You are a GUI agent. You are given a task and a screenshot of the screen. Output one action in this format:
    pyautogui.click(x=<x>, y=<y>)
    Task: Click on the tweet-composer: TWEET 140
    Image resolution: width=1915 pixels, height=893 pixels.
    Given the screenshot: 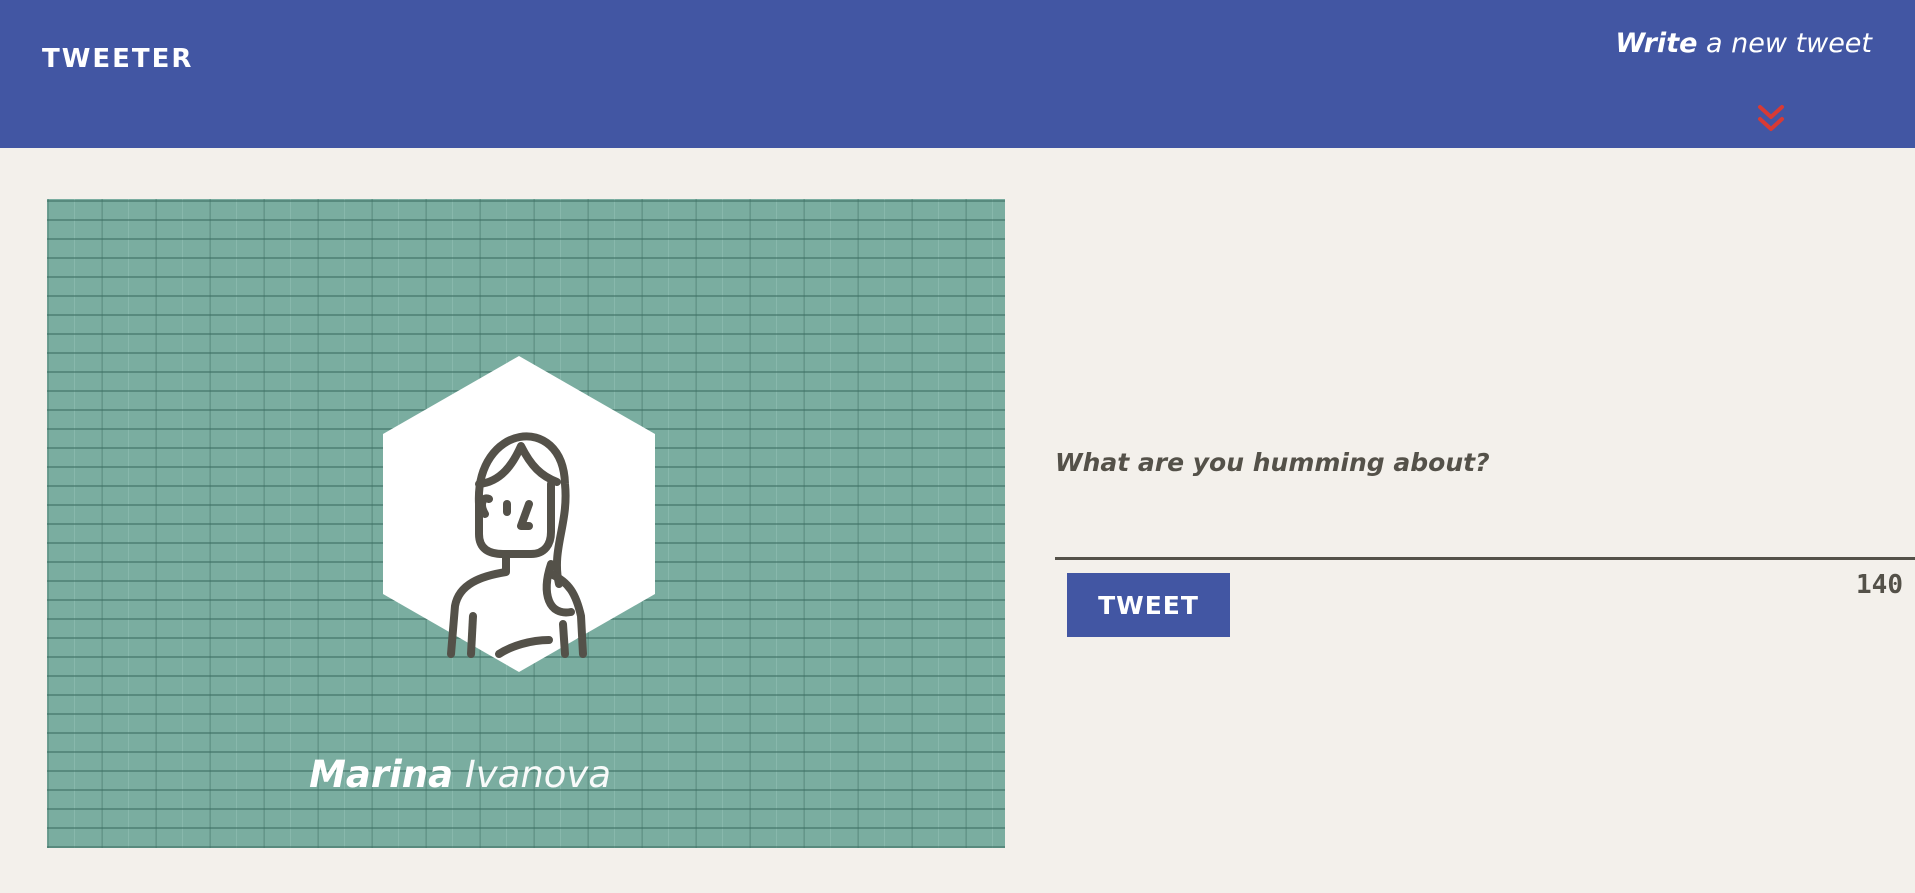 What is the action you would take?
    pyautogui.click(x=1485, y=538)
    